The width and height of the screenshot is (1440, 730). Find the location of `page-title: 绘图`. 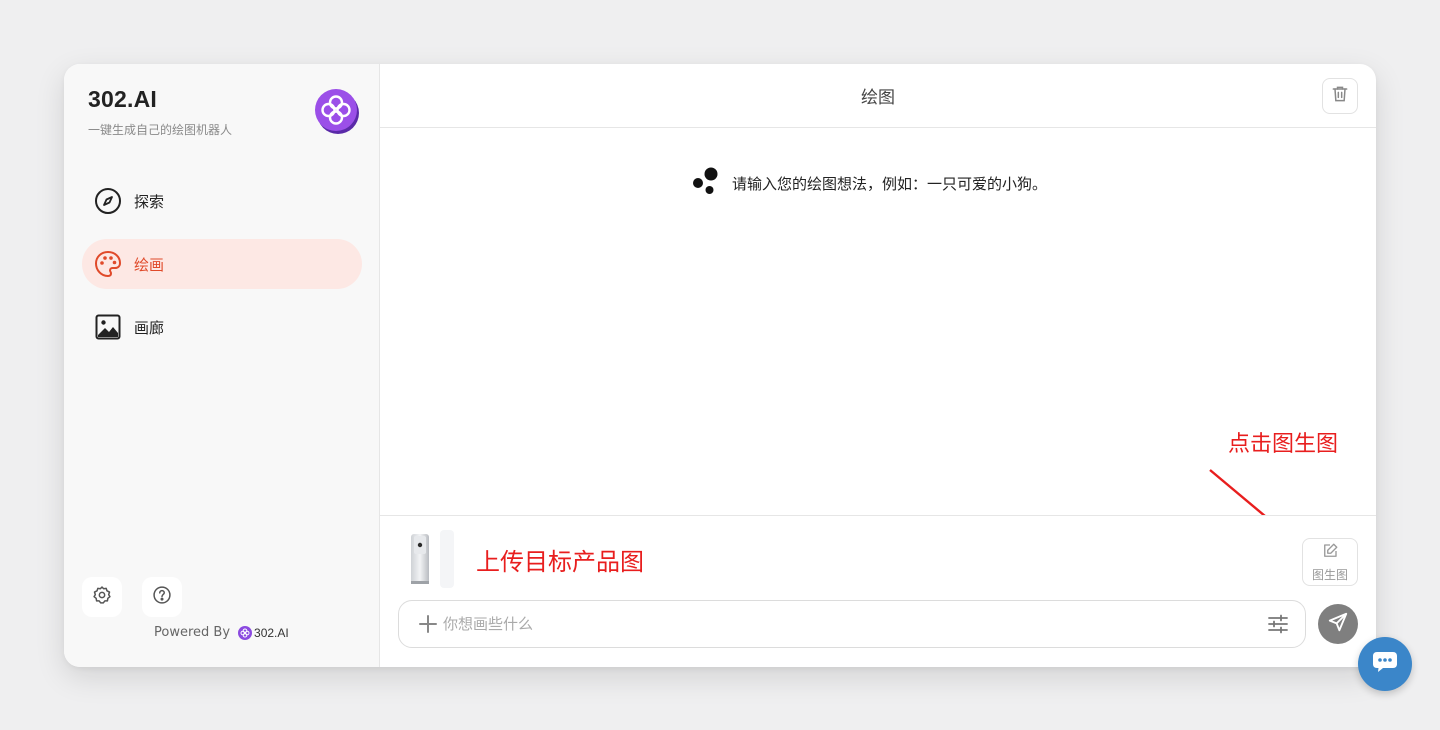

page-title: 绘图 is located at coordinates (878, 98).